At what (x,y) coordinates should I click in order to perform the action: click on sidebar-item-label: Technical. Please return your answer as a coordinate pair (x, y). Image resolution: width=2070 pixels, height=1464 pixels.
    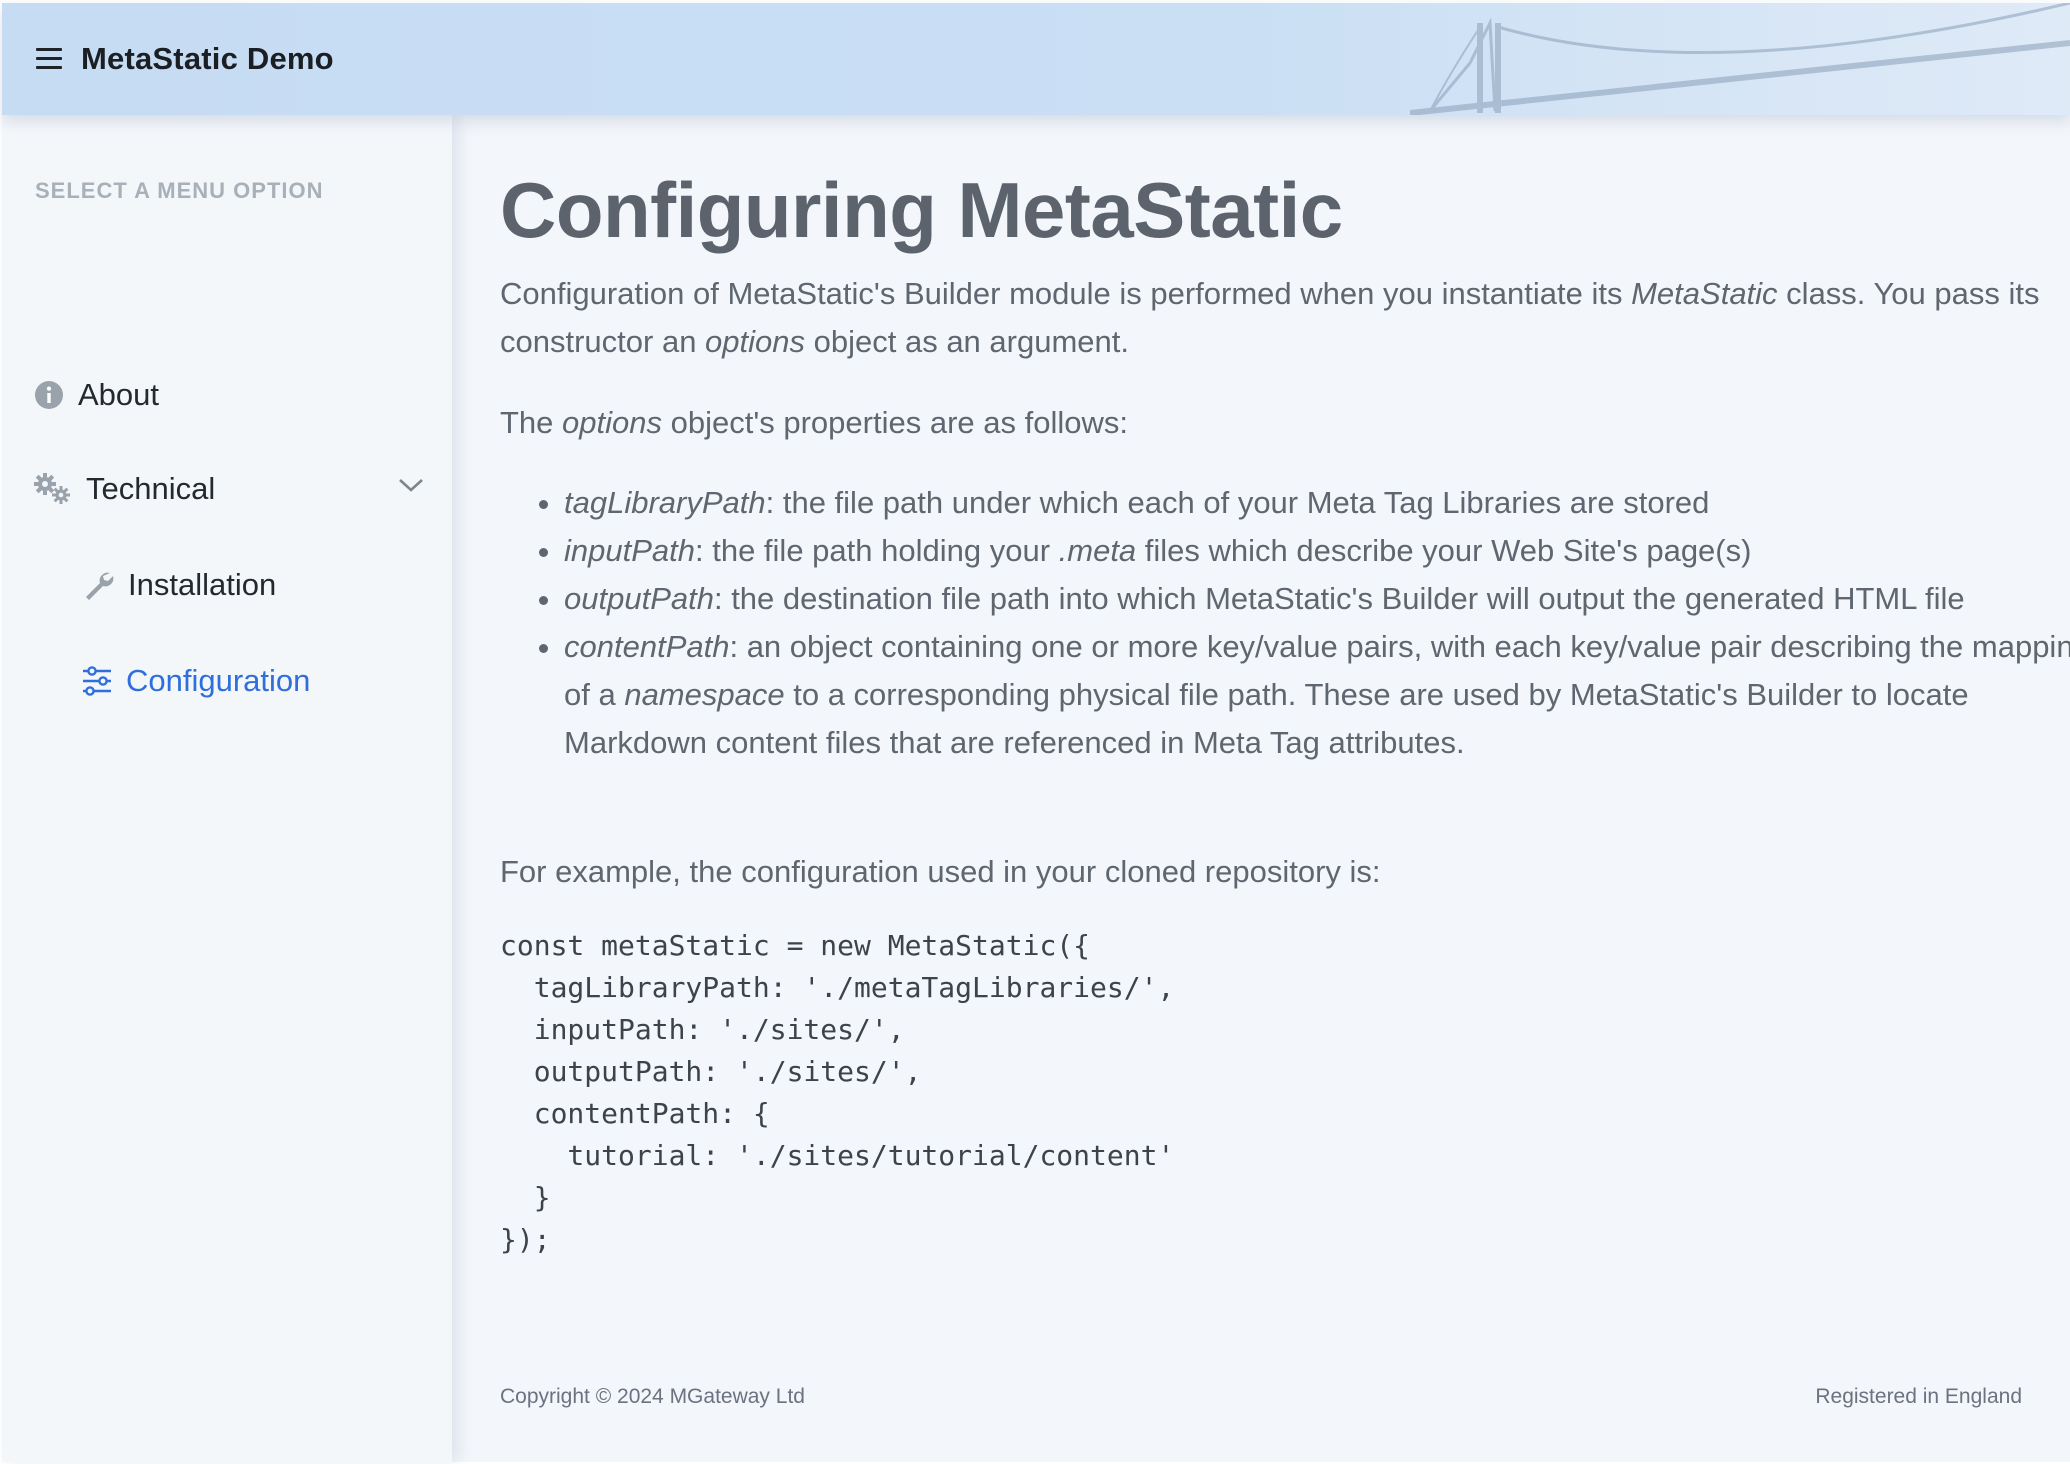
    Looking at the image, I should click on (151, 488).